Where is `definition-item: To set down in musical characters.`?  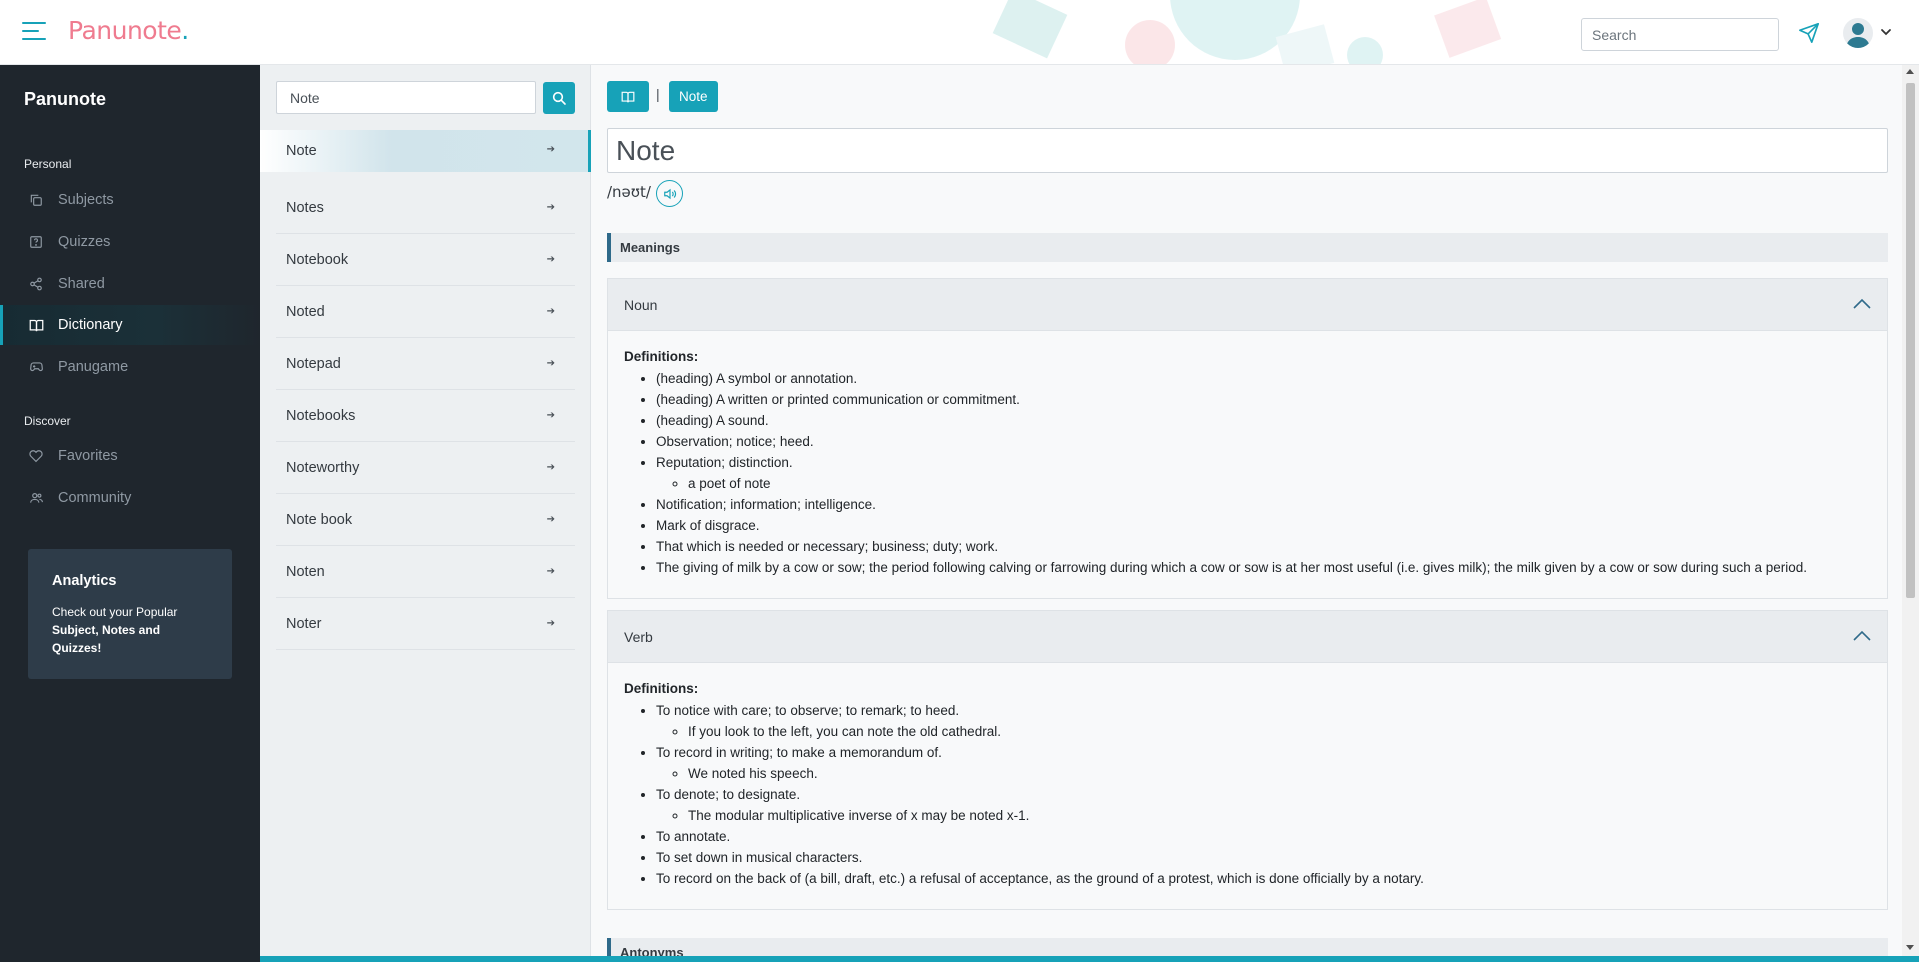
definition-item: To set down in musical characters. is located at coordinates (1263, 857).